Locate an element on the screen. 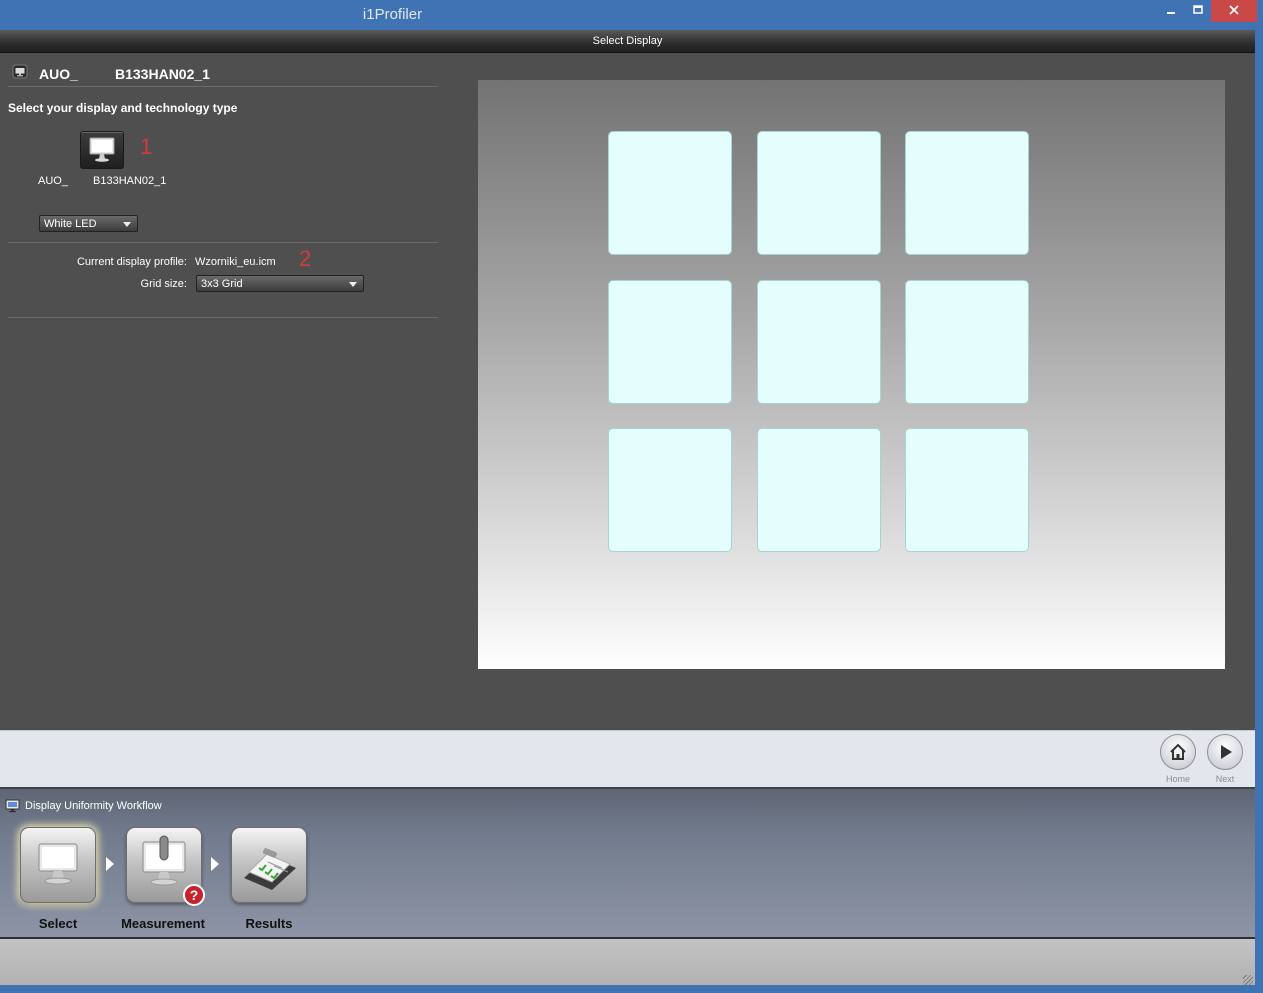 The width and height of the screenshot is (1263, 993). page-title: Select Display is located at coordinates (627, 41).